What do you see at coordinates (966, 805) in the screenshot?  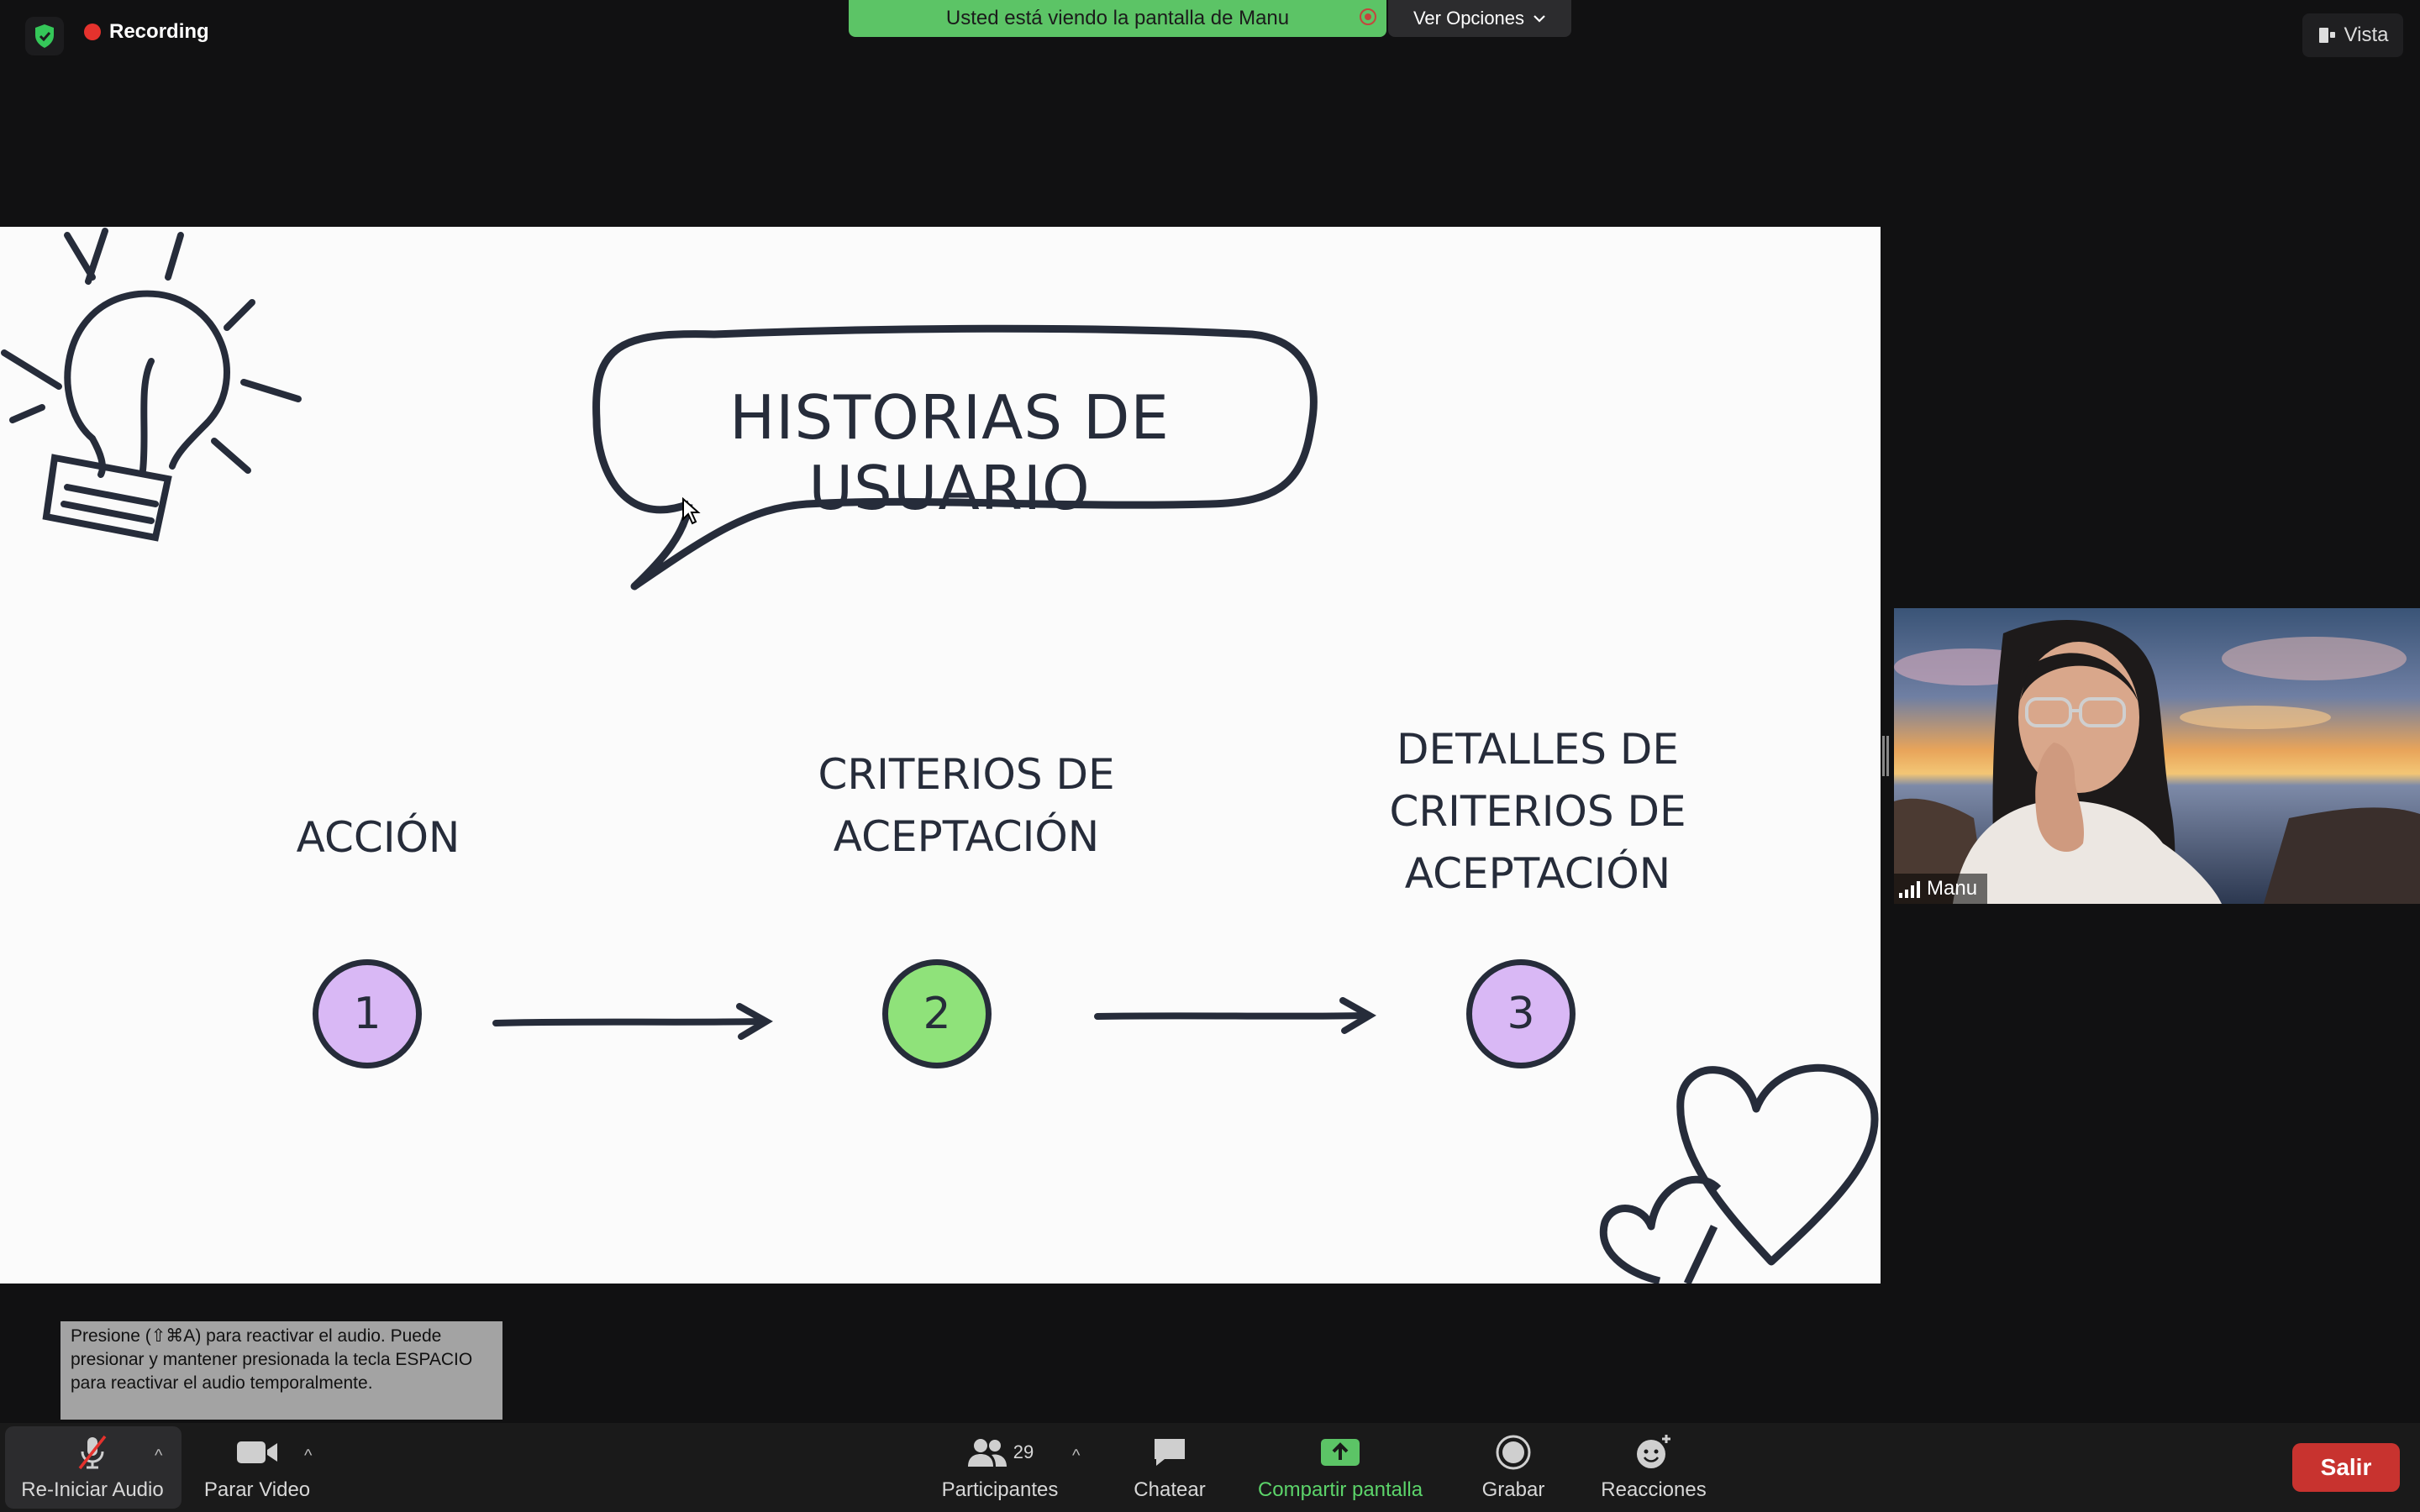 I see `step-2-label: CRITERIOS DE ACEPTACIÓN` at bounding box center [966, 805].